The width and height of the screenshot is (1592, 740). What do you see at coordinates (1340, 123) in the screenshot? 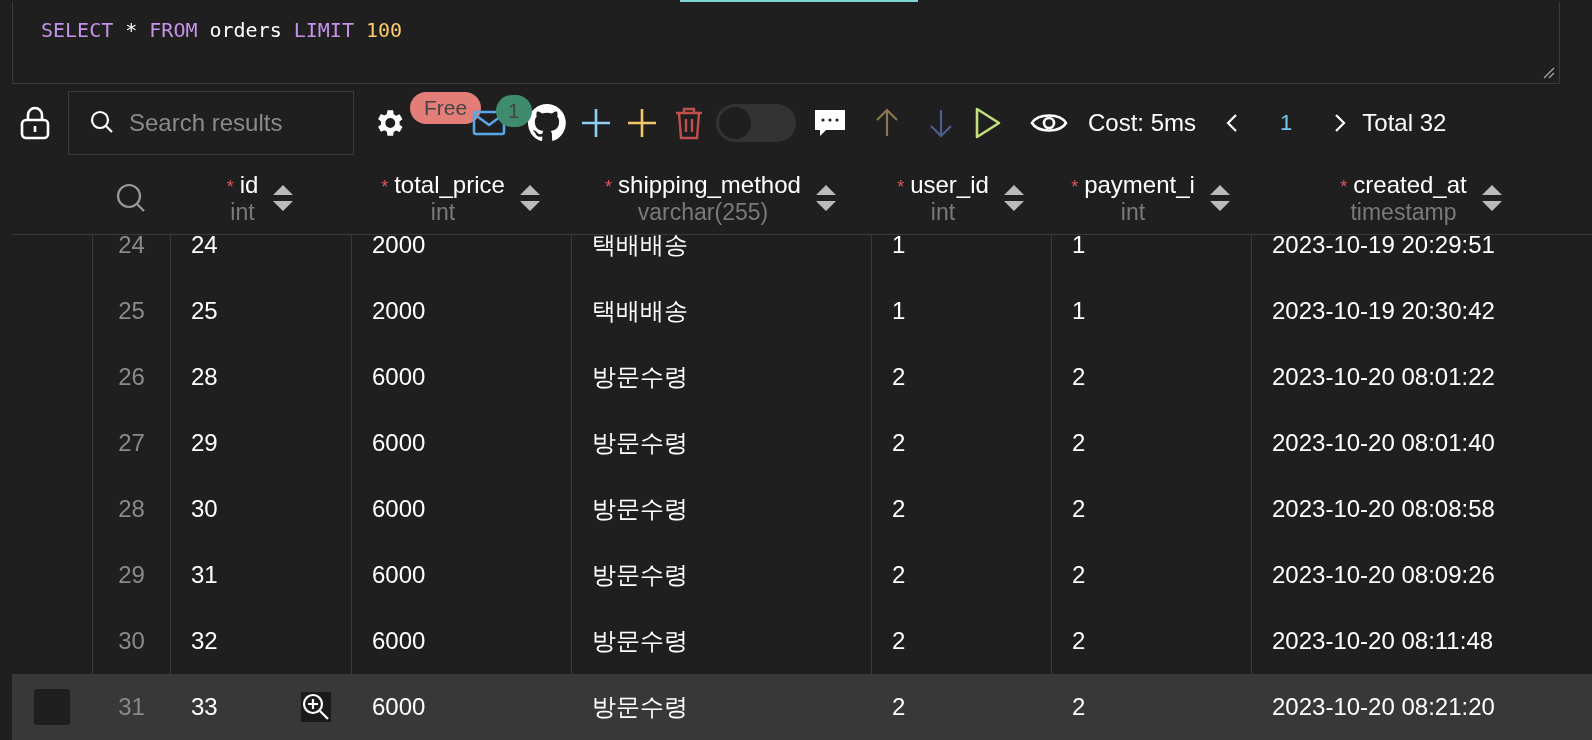
I see `next-page-icon` at bounding box center [1340, 123].